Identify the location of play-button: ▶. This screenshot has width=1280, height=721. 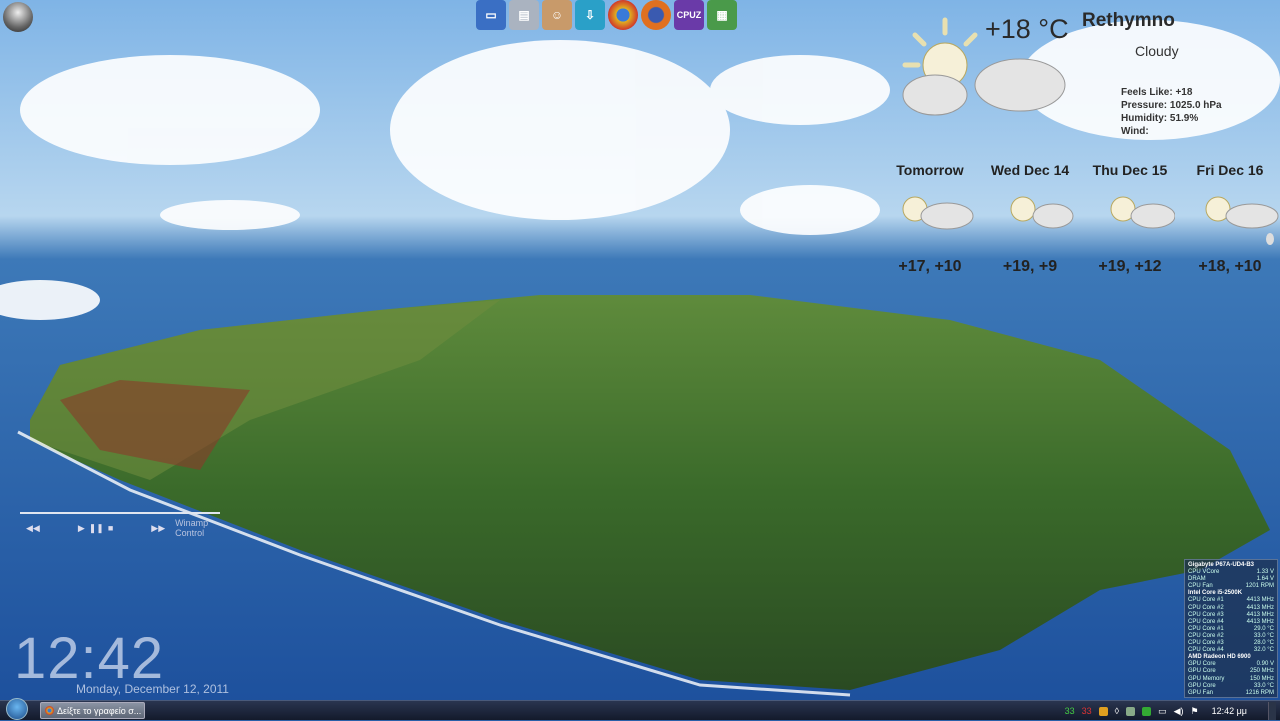
(81, 528).